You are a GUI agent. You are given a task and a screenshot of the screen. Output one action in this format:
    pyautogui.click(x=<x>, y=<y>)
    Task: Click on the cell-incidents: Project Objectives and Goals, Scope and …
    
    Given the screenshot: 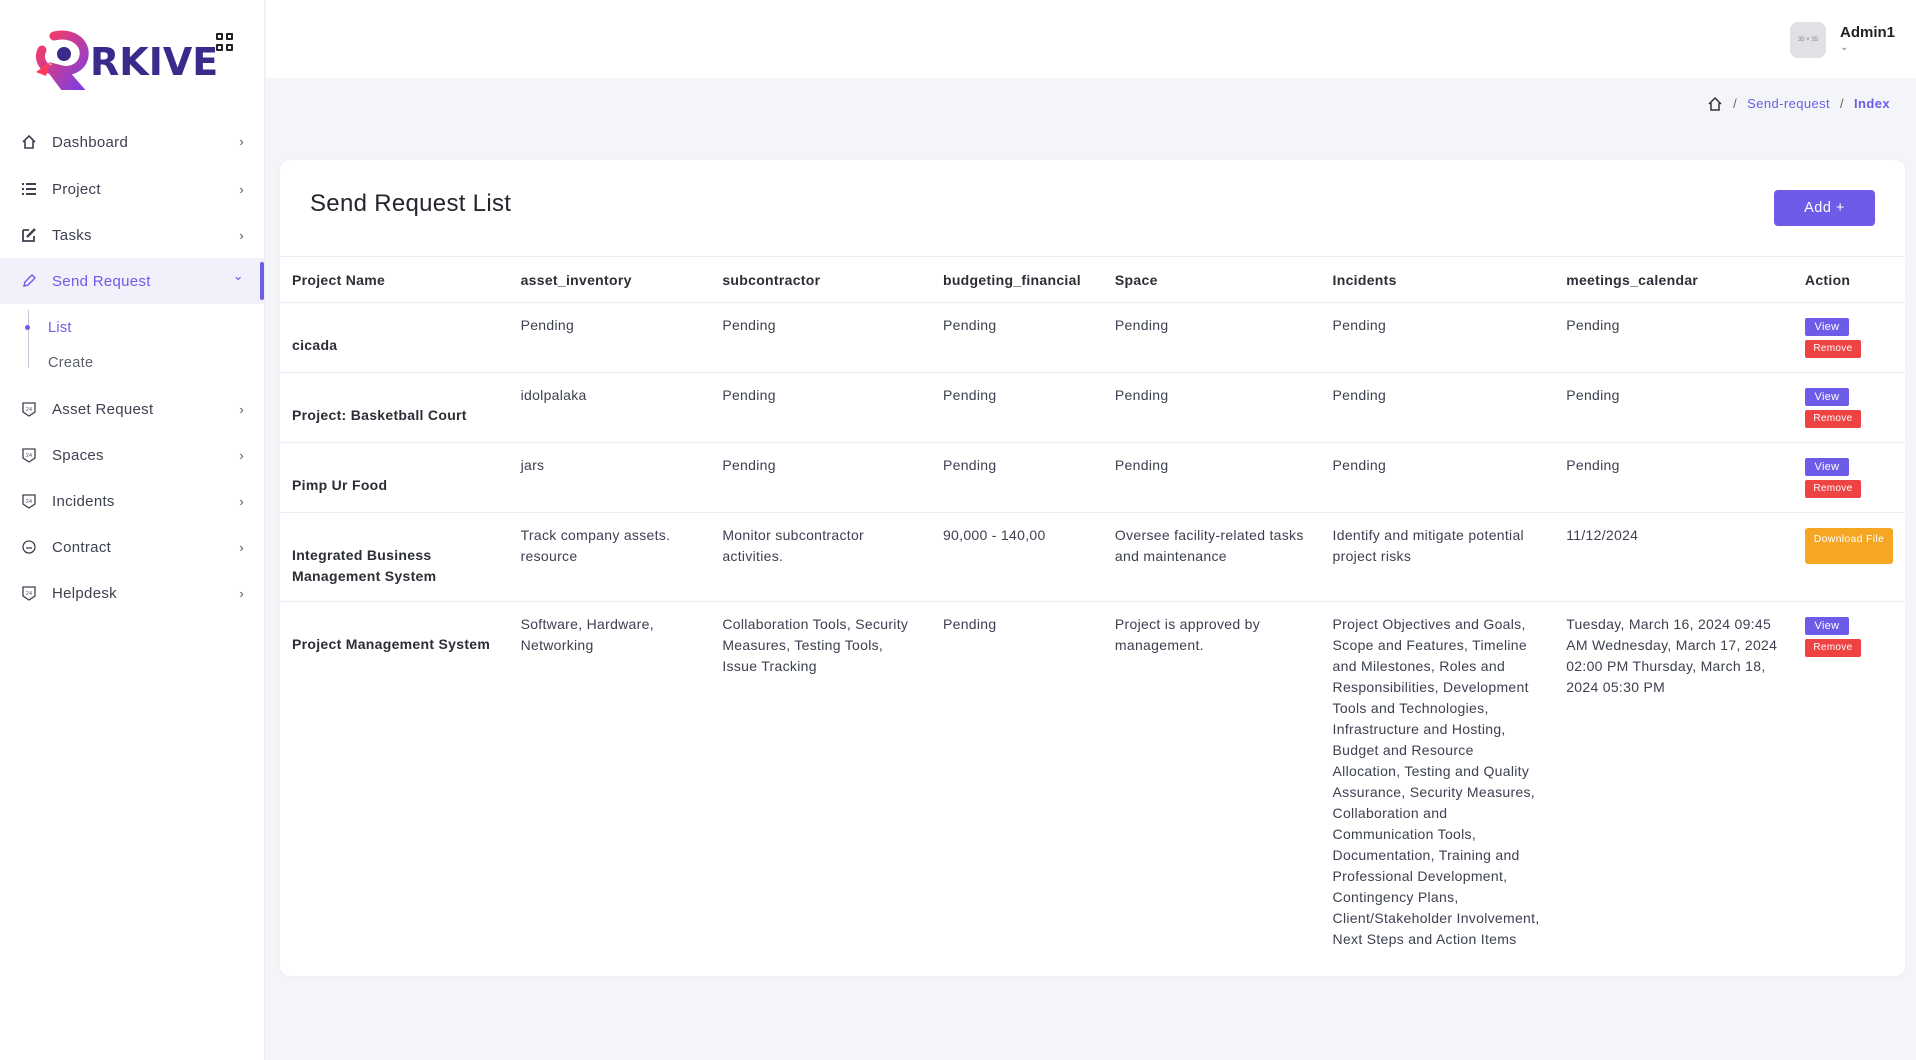 What is the action you would take?
    pyautogui.click(x=1437, y=788)
    